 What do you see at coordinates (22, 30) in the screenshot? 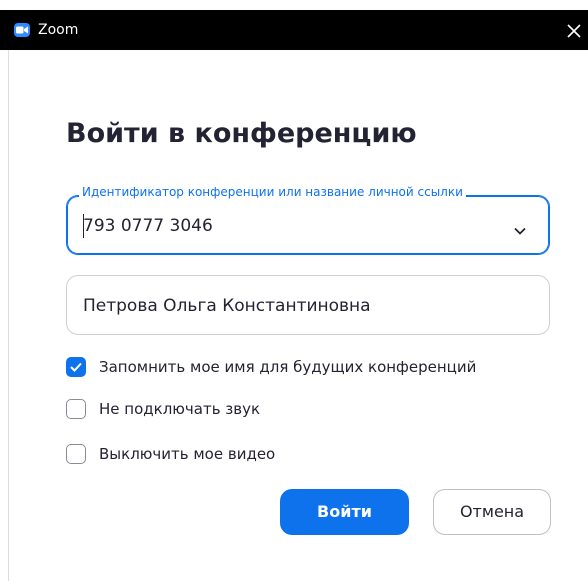
I see `zoom-camera-icon` at bounding box center [22, 30].